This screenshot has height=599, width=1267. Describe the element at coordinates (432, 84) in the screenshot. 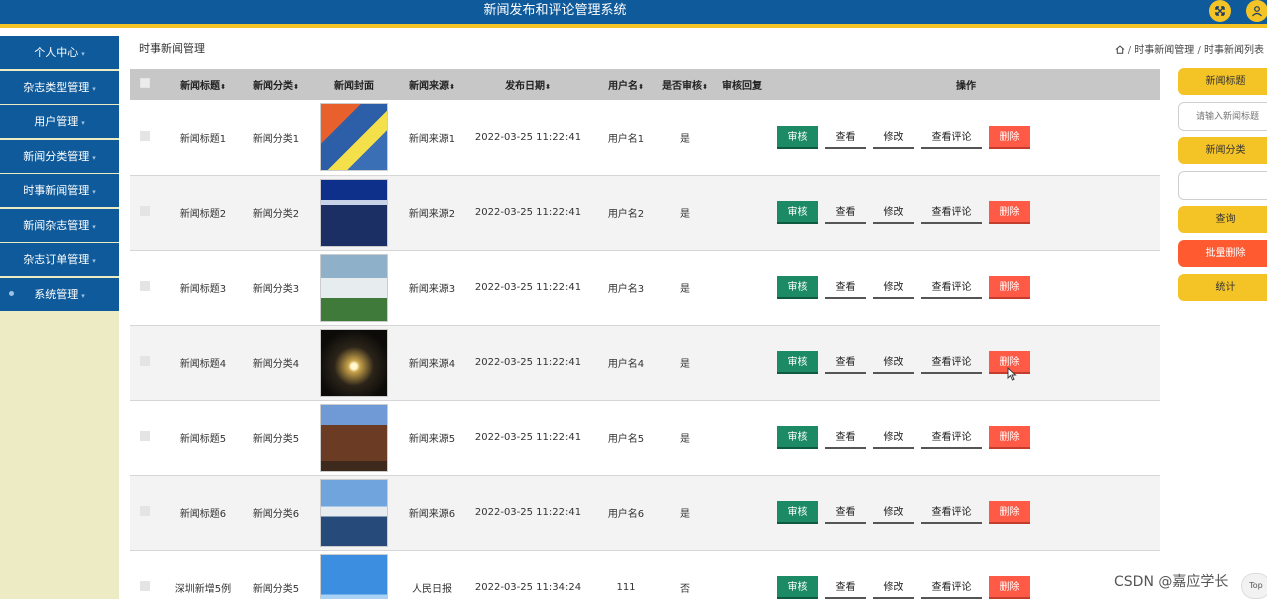

I see `column-header-source: 新闻来源⬍` at that location.